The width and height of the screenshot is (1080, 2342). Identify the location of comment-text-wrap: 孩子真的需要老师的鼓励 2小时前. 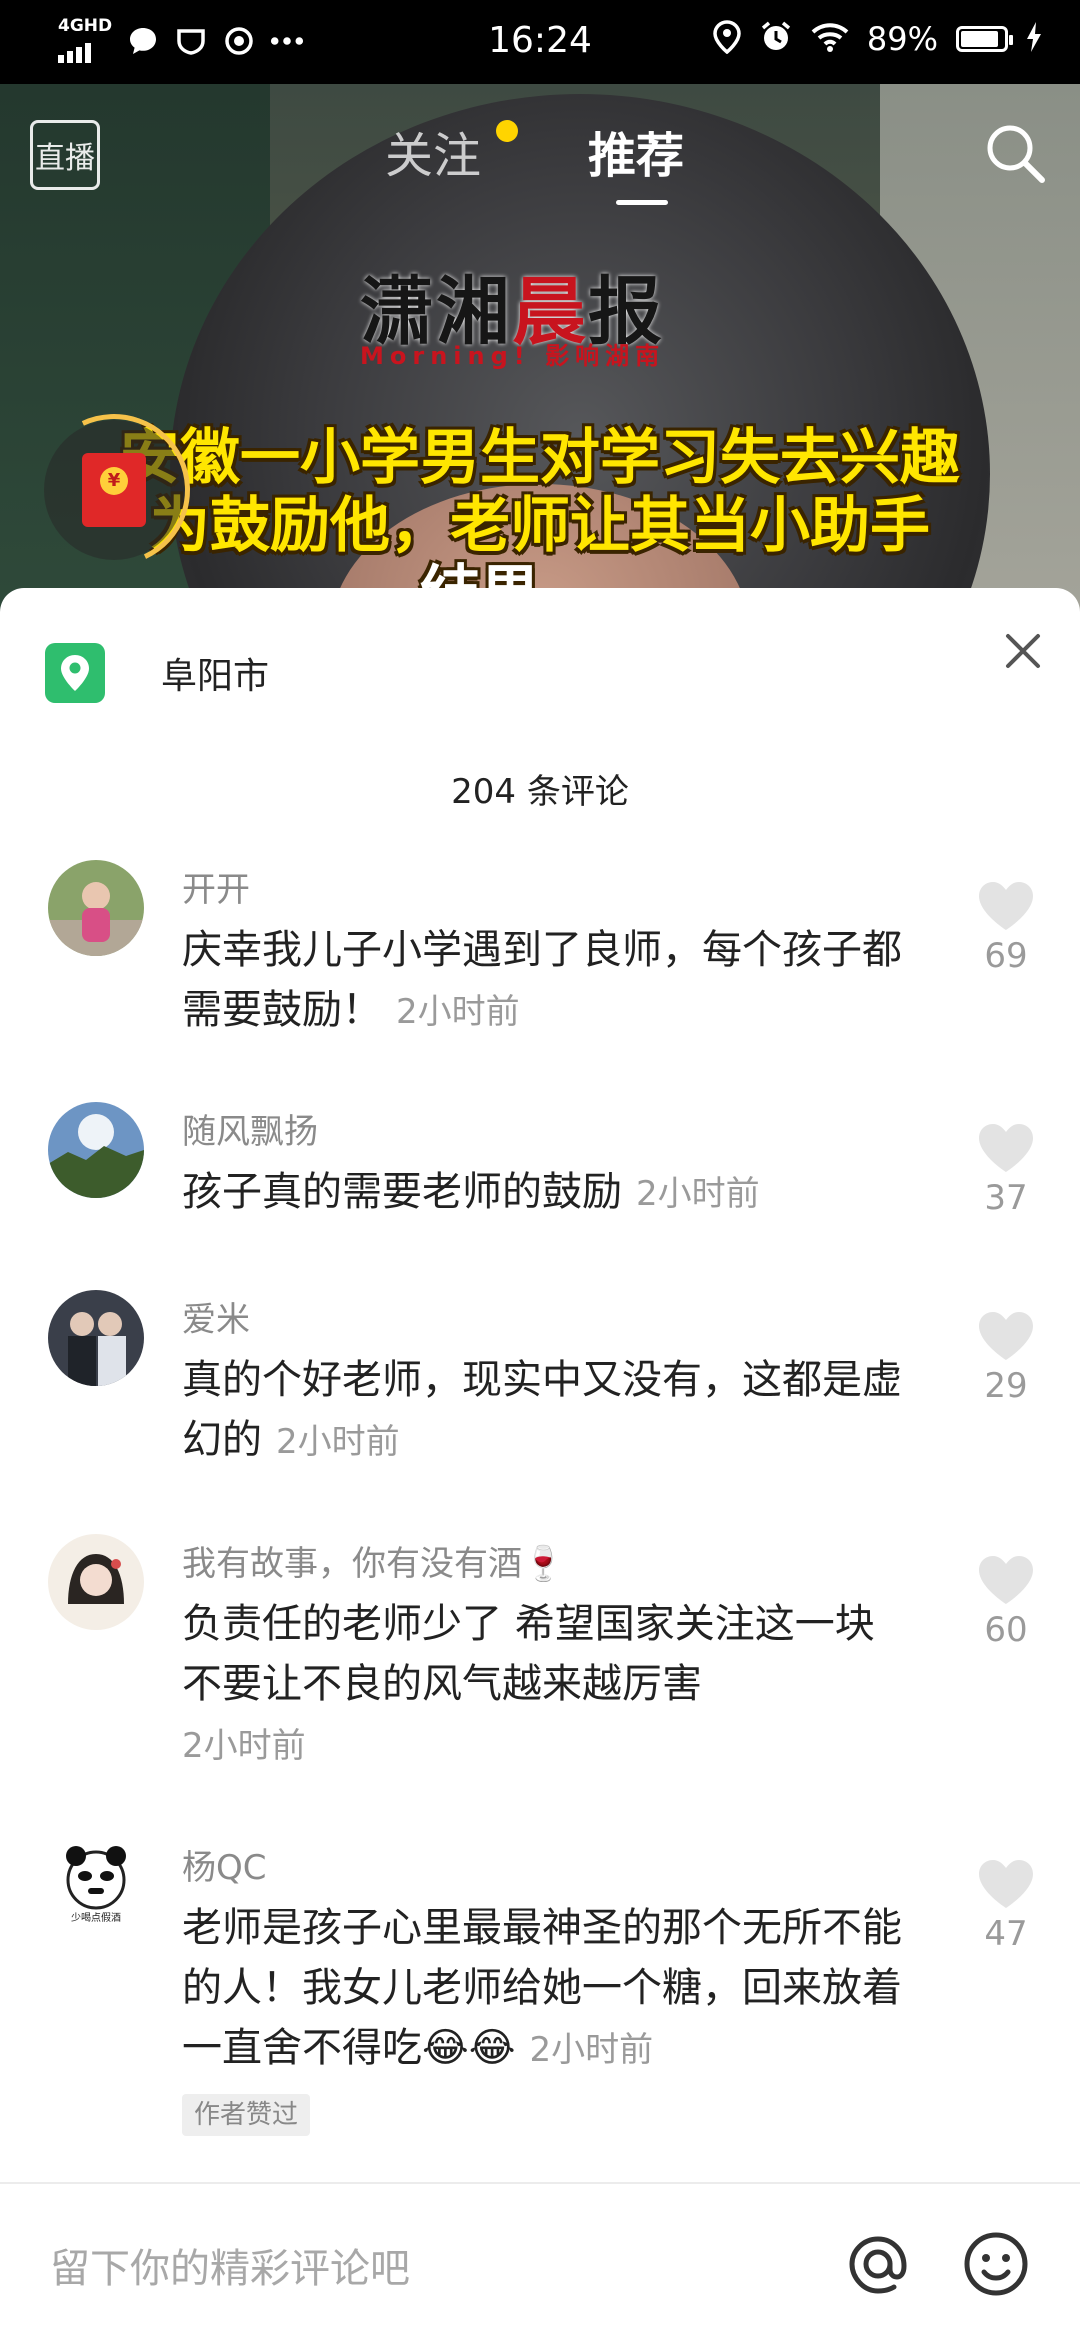
(552, 1193).